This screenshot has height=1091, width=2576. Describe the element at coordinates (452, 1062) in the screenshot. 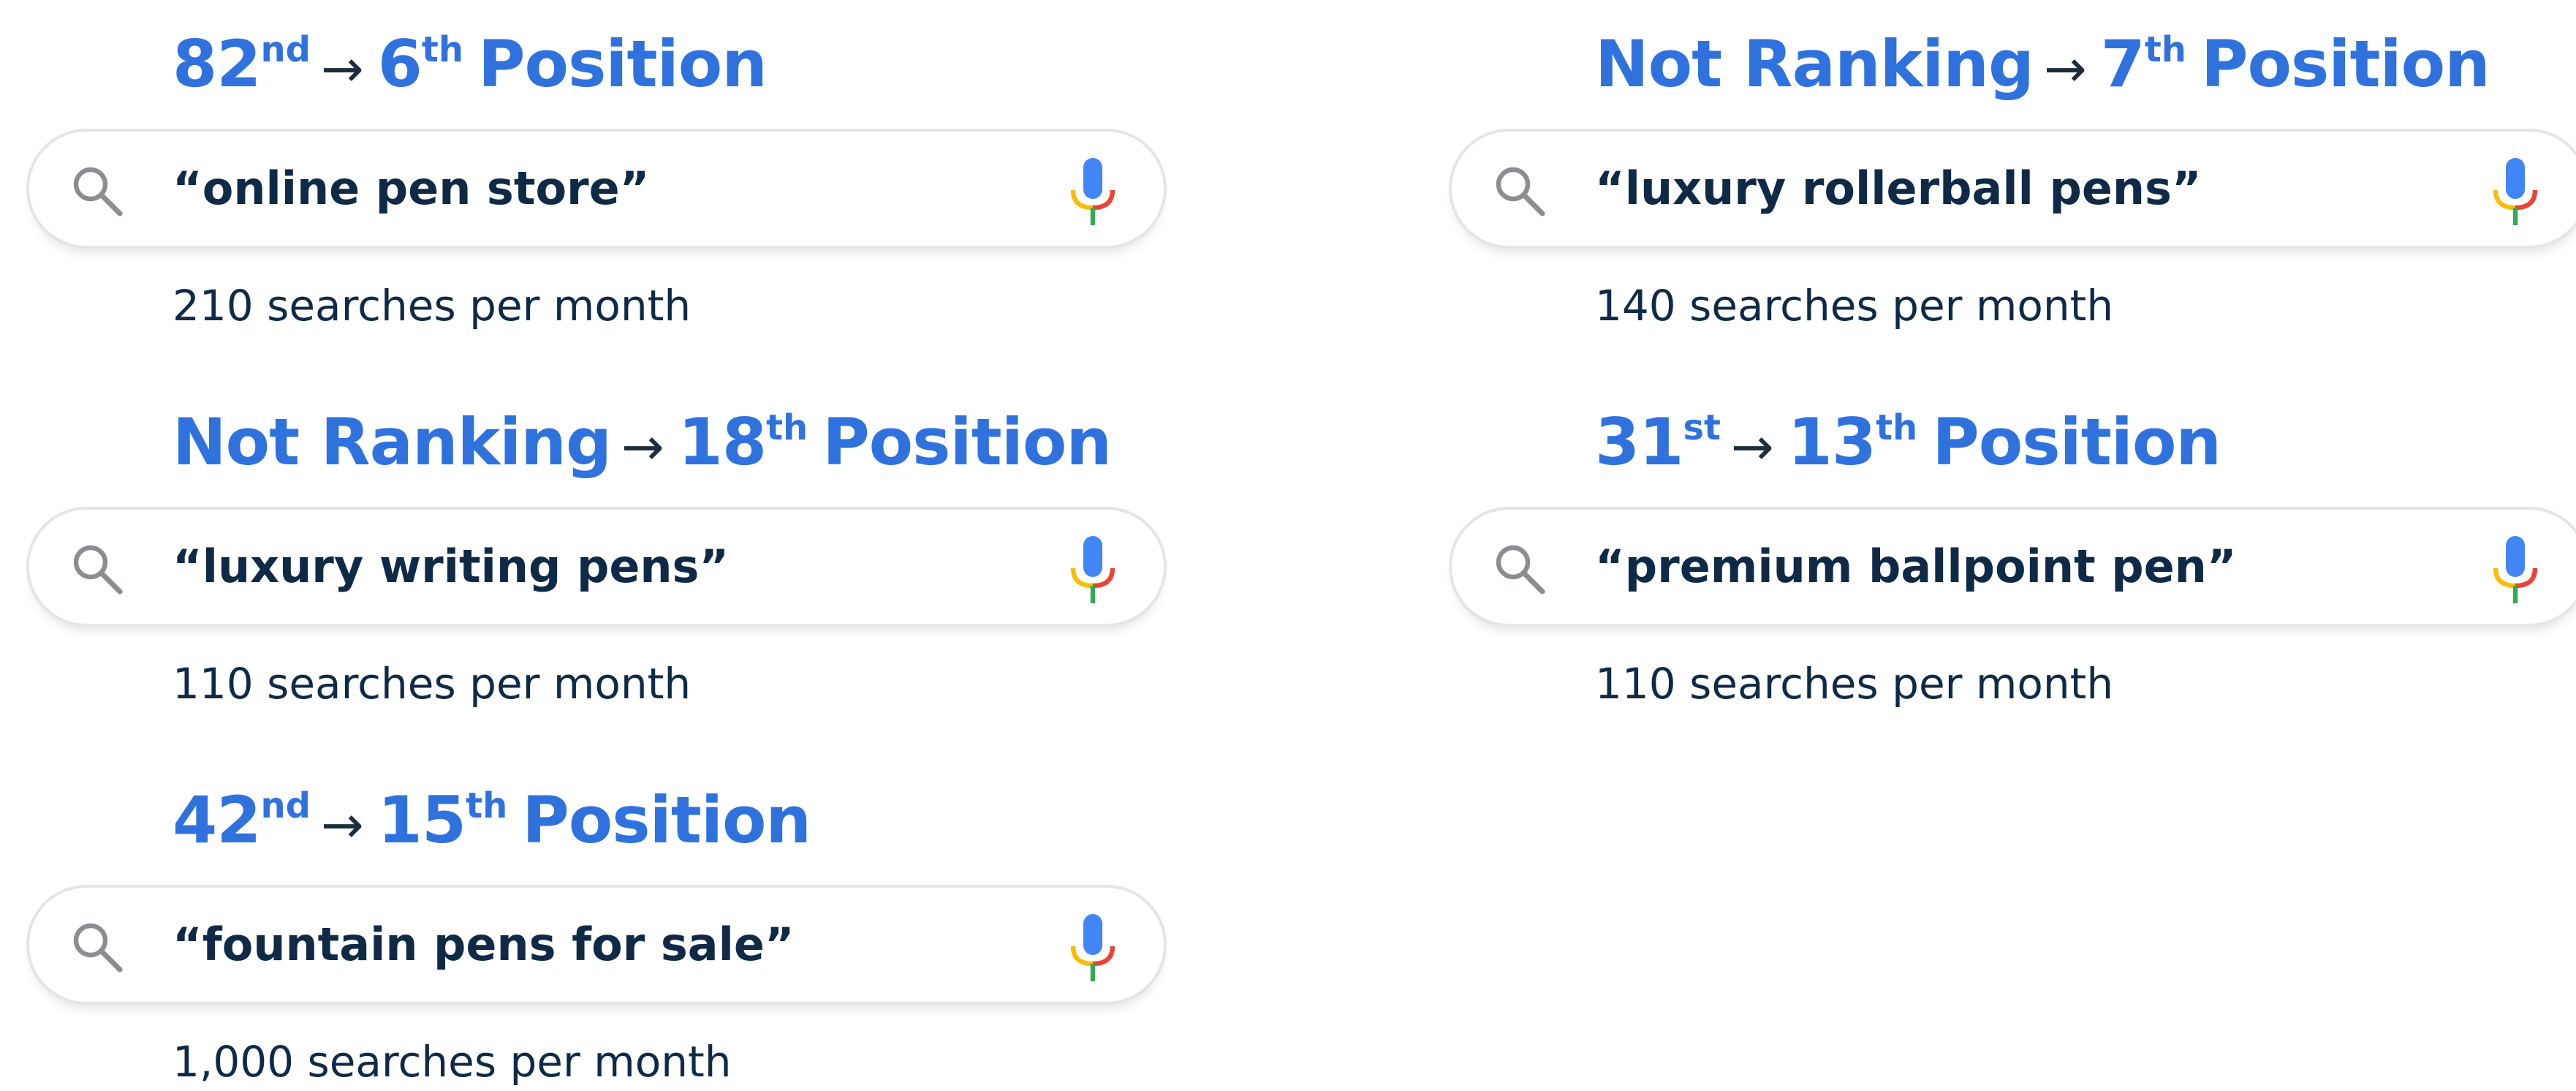

I see `monthly-searches: 1,000 searches per month` at that location.